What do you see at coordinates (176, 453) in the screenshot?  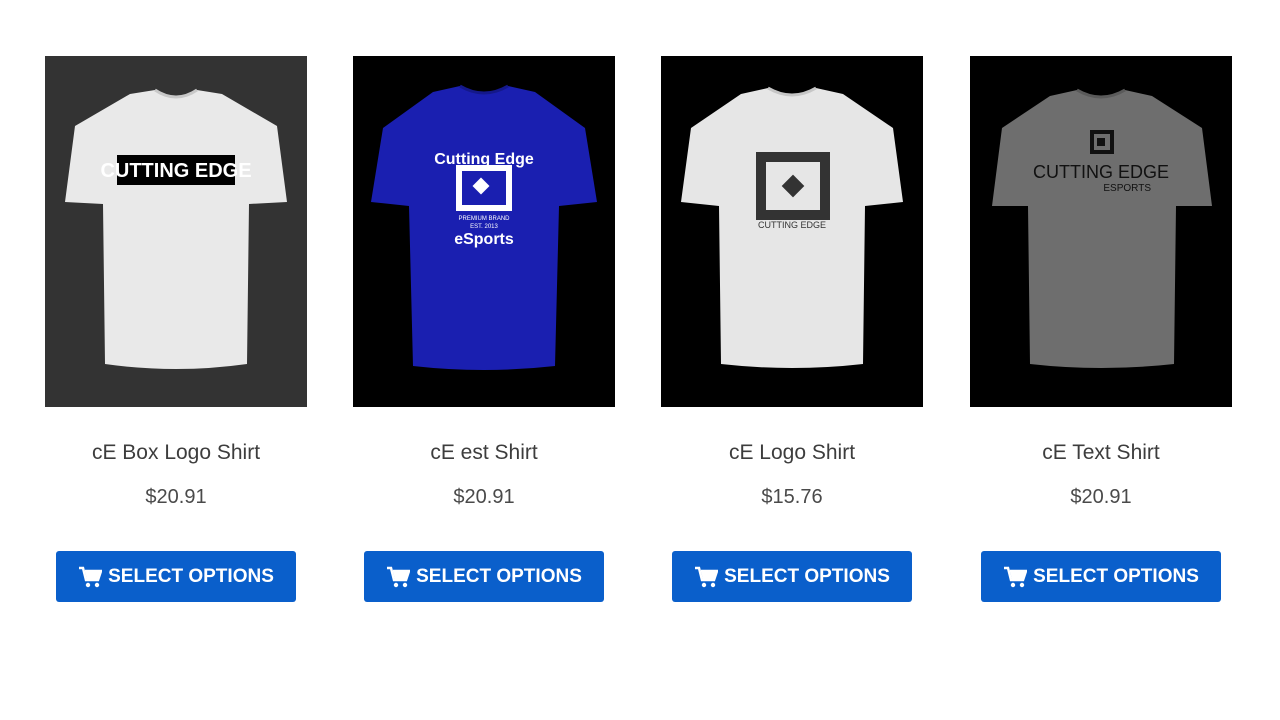 I see `product-title: cE Box Logo Shirt` at bounding box center [176, 453].